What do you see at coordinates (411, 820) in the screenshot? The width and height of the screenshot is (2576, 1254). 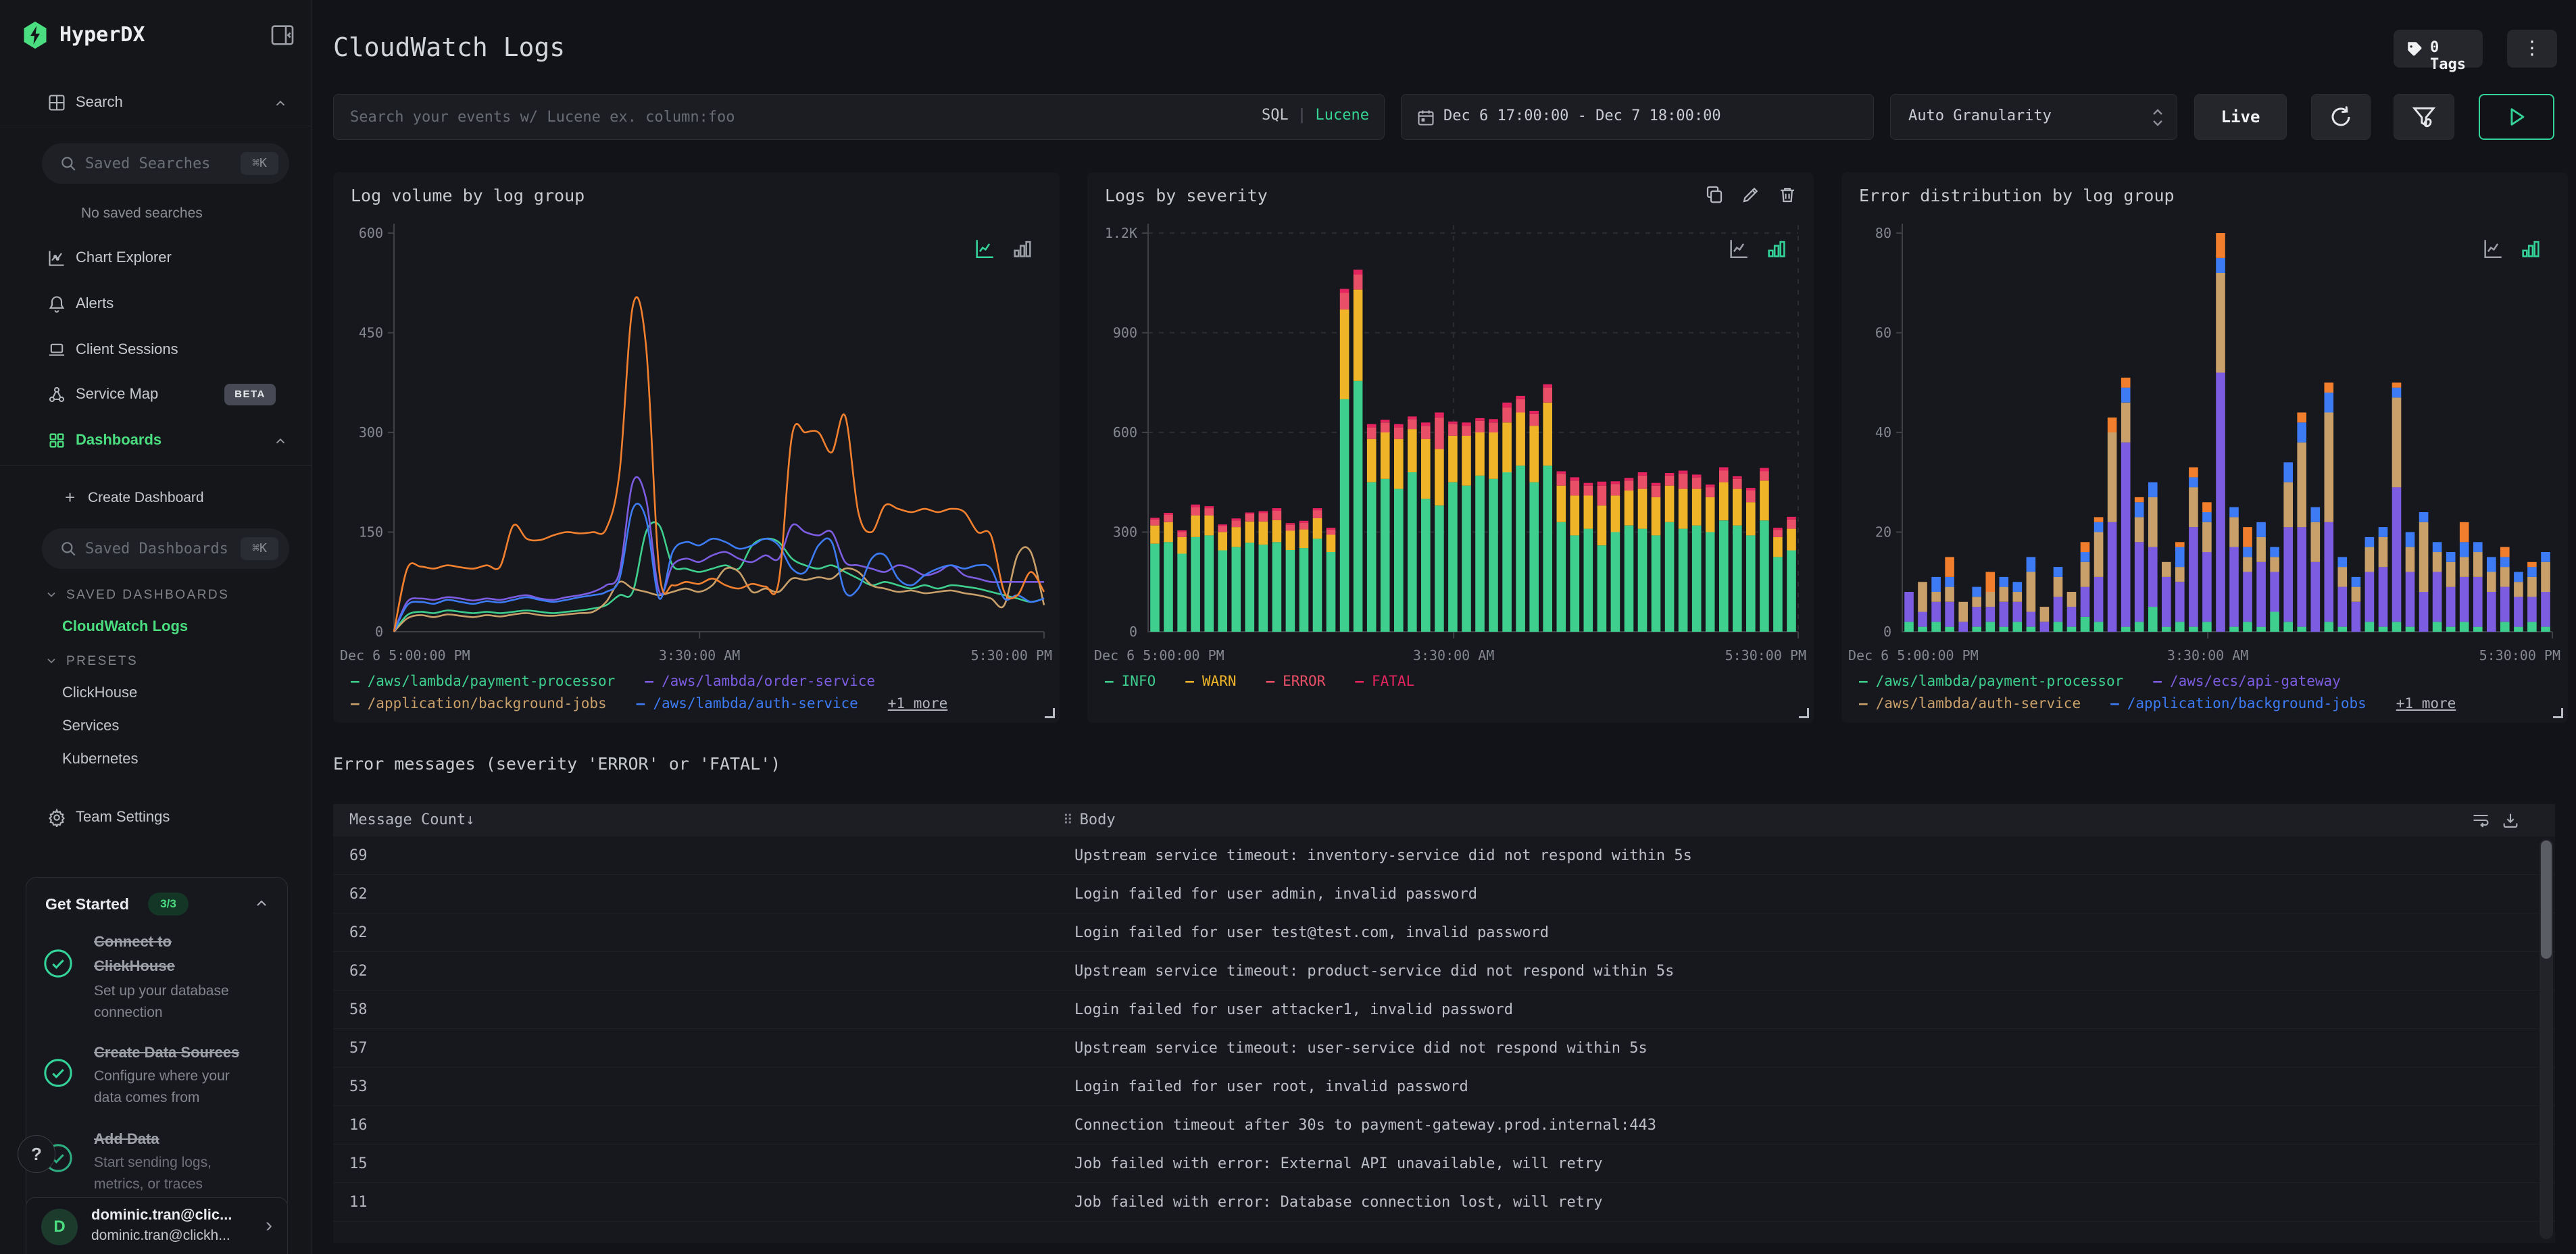 I see `column-header-message-count: Message Count↓` at bounding box center [411, 820].